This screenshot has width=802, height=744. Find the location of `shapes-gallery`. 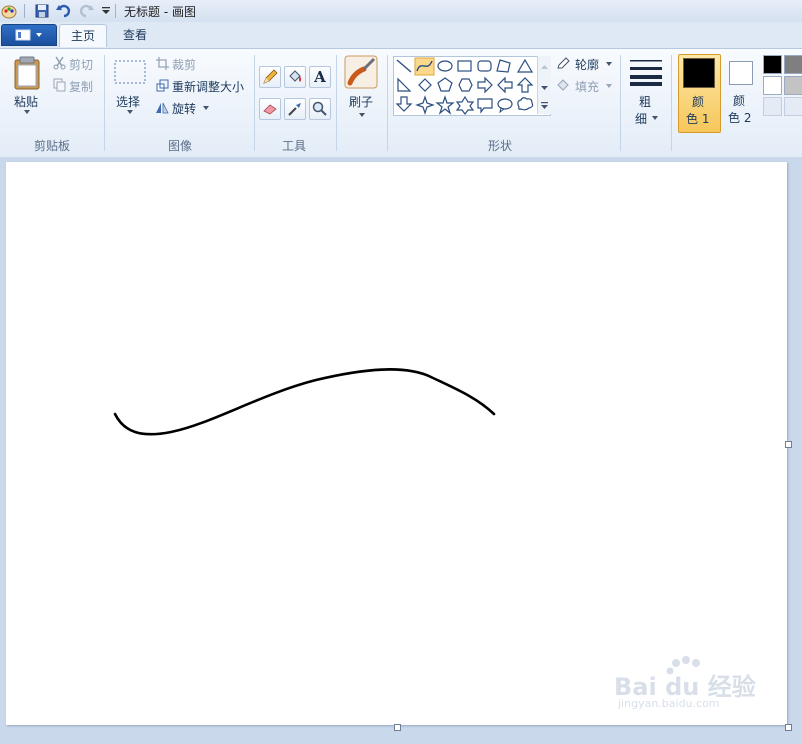

shapes-gallery is located at coordinates (472, 86).